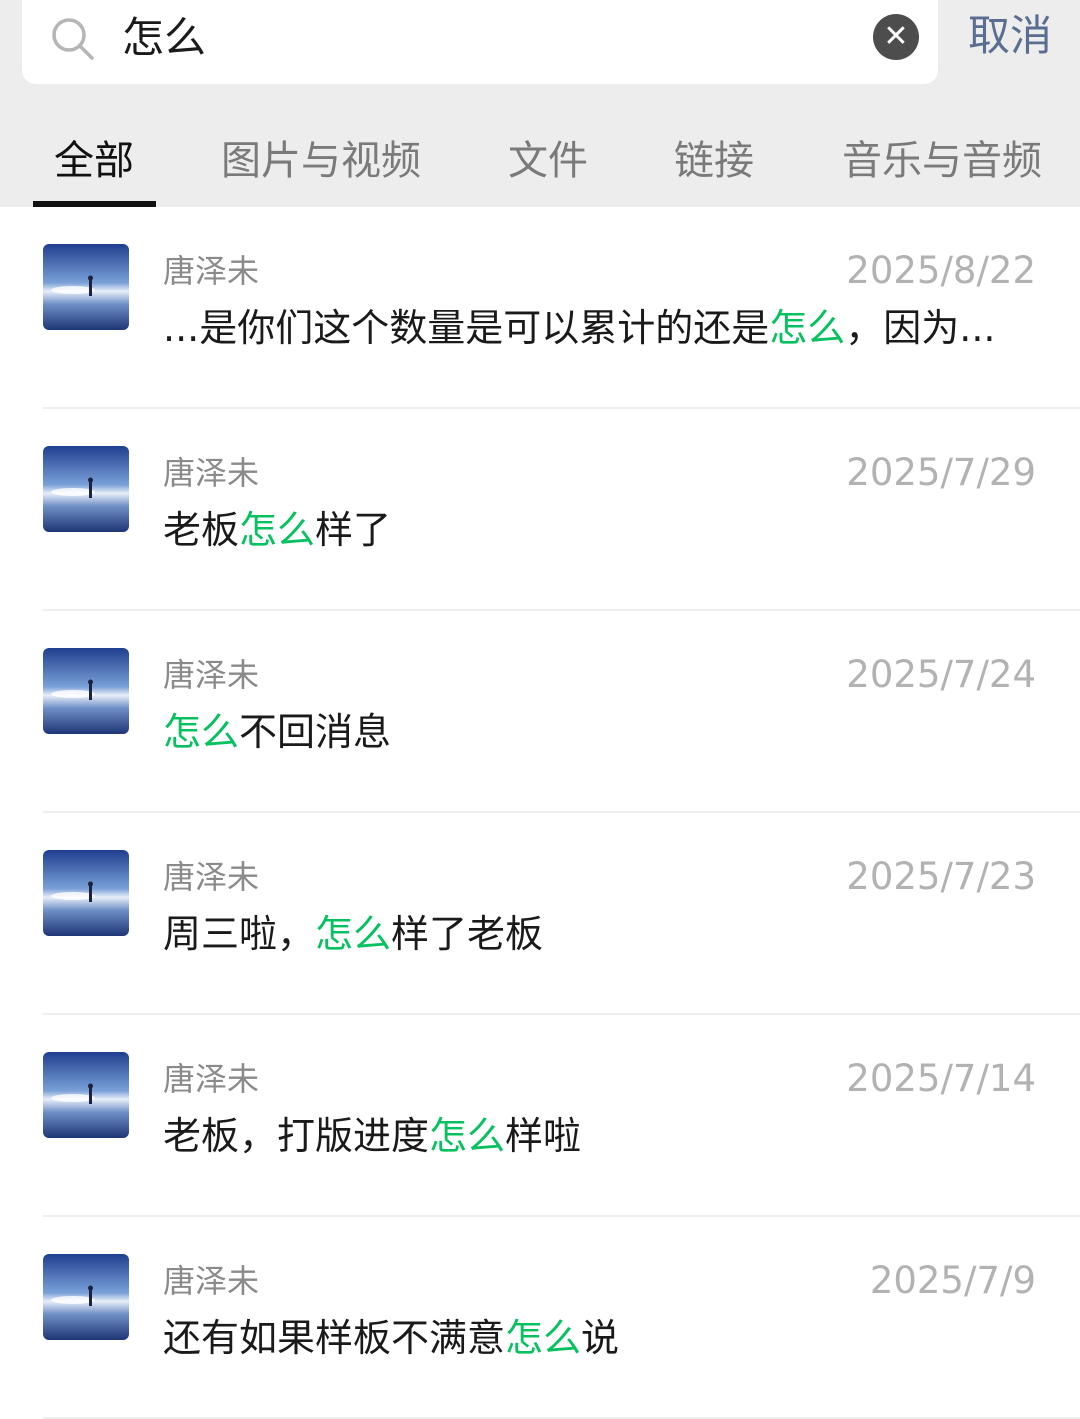  Describe the element at coordinates (201, 530) in the screenshot. I see `message-text: 老板` at that location.